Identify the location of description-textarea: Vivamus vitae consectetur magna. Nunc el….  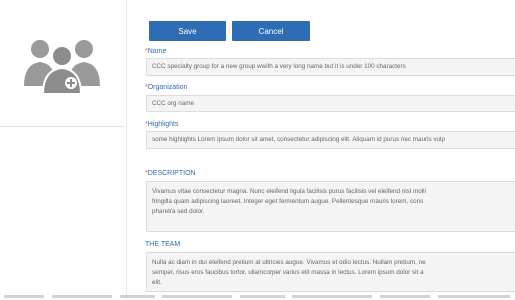
(330, 206).